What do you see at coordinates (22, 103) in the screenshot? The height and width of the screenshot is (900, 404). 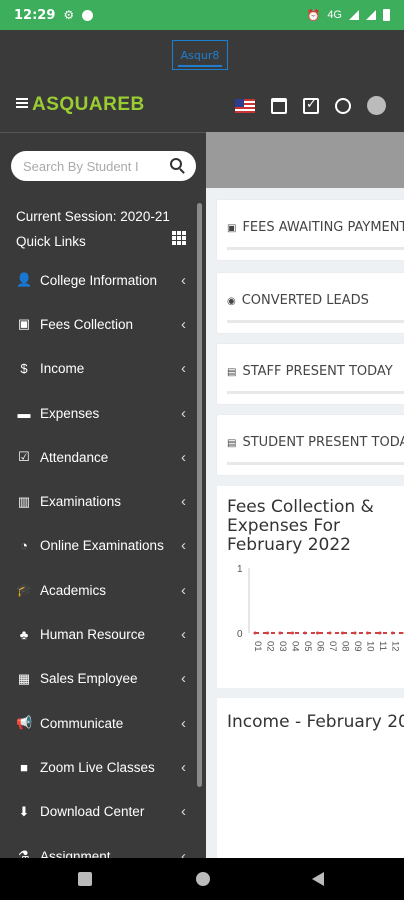 I see `hamburger-menu-icon` at bounding box center [22, 103].